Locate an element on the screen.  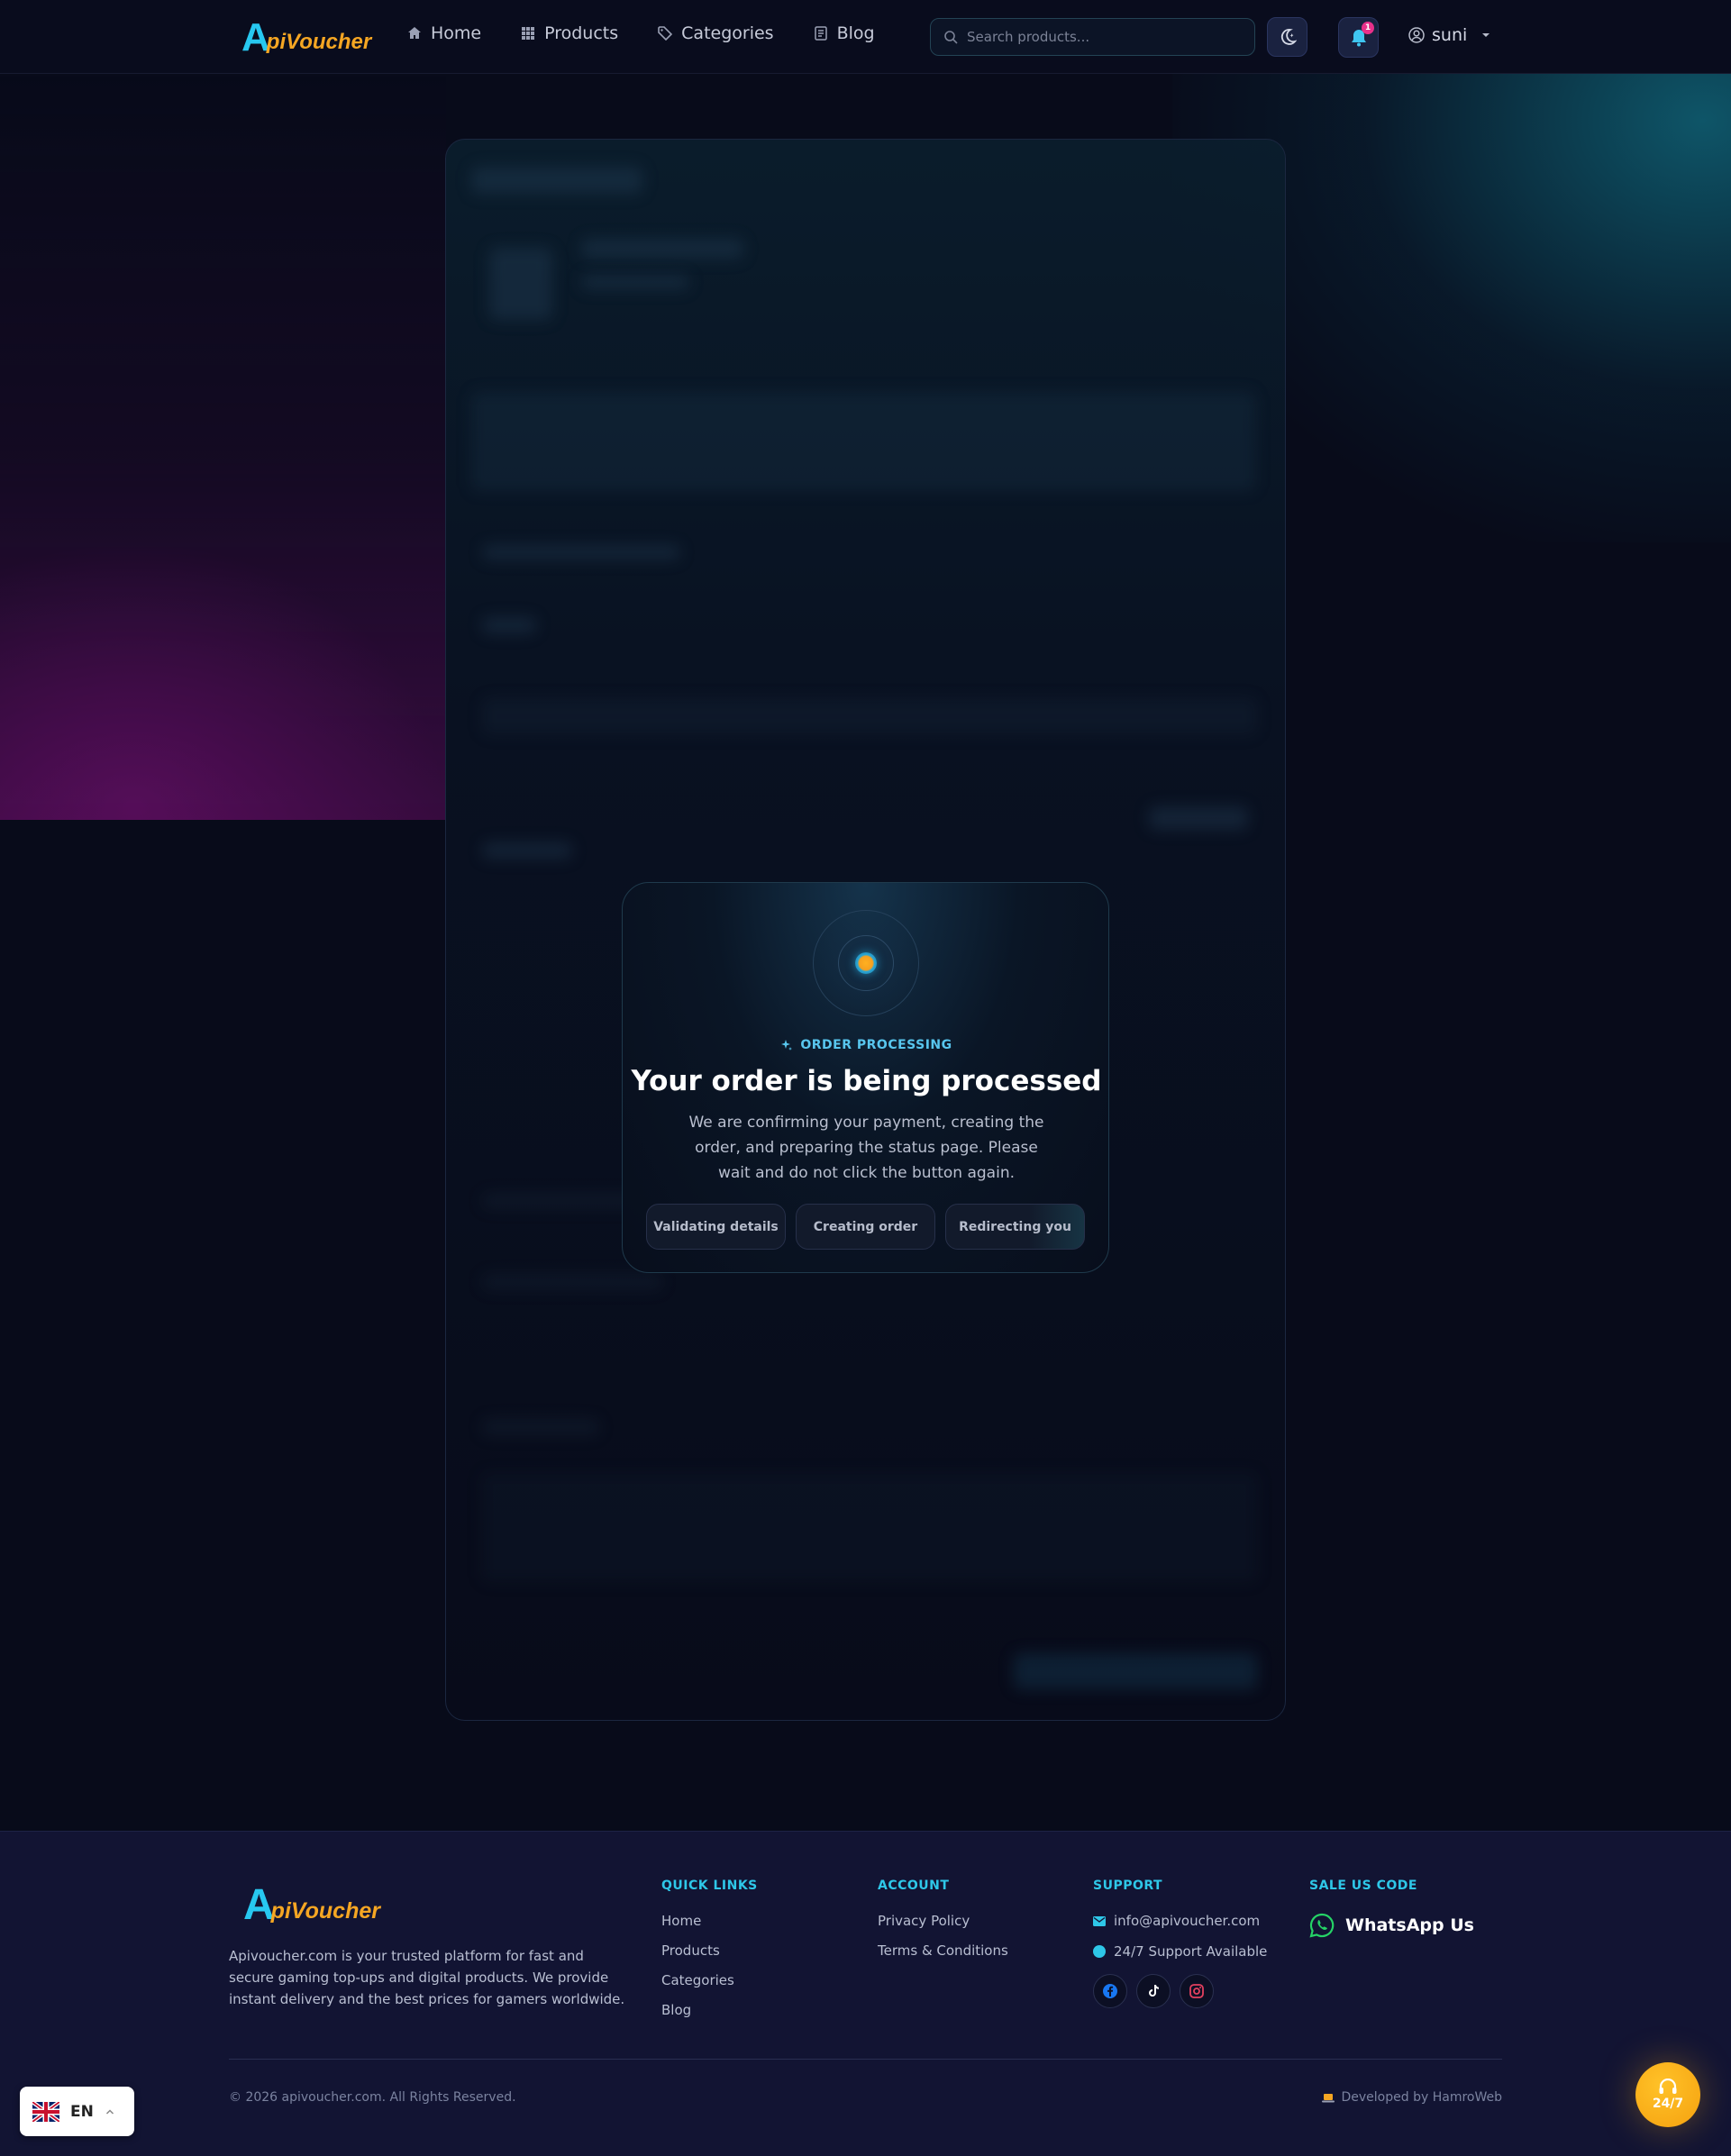
nav-products: Products is located at coordinates (570, 33).